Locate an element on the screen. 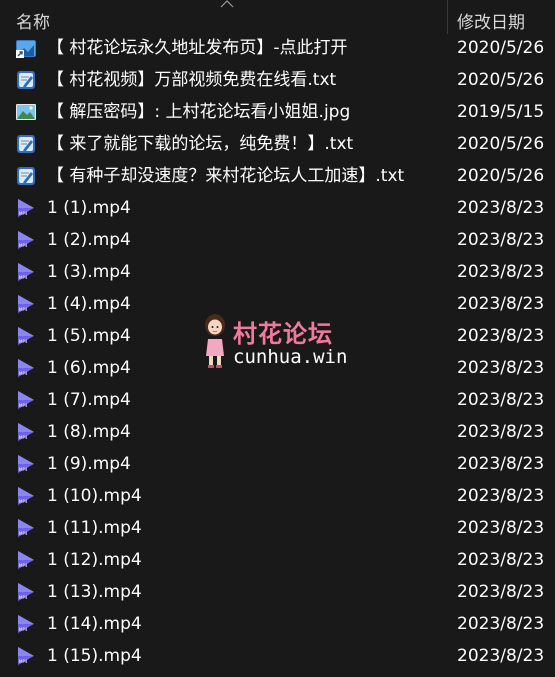 This screenshot has height=677, width=555. site-watermark: 村花论坛 cunhua.win is located at coordinates (285, 343).